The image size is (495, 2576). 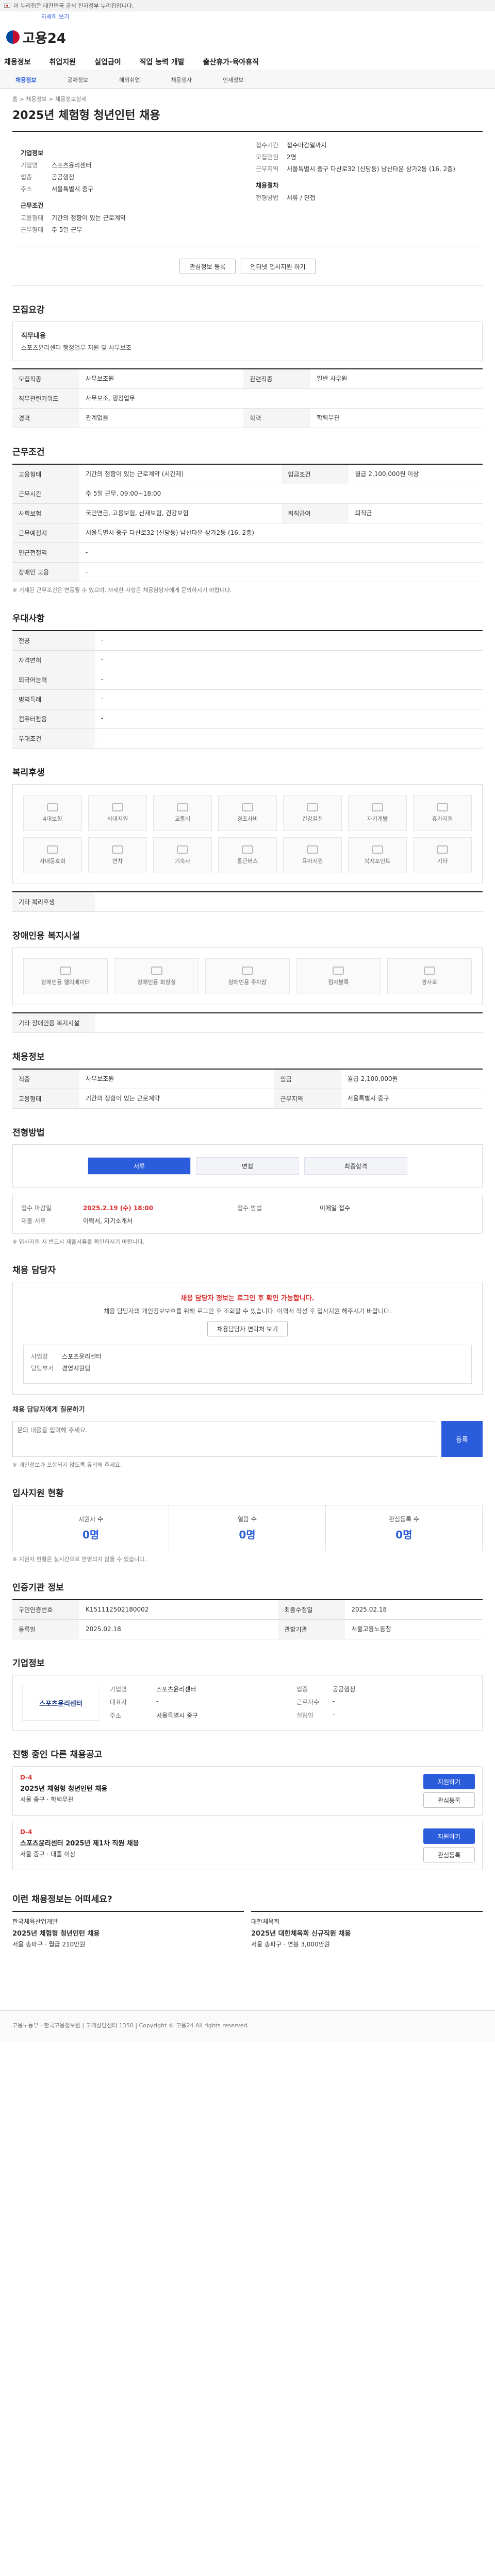 What do you see at coordinates (313, 819) in the screenshot?
I see `welfare-label: 건강검진` at bounding box center [313, 819].